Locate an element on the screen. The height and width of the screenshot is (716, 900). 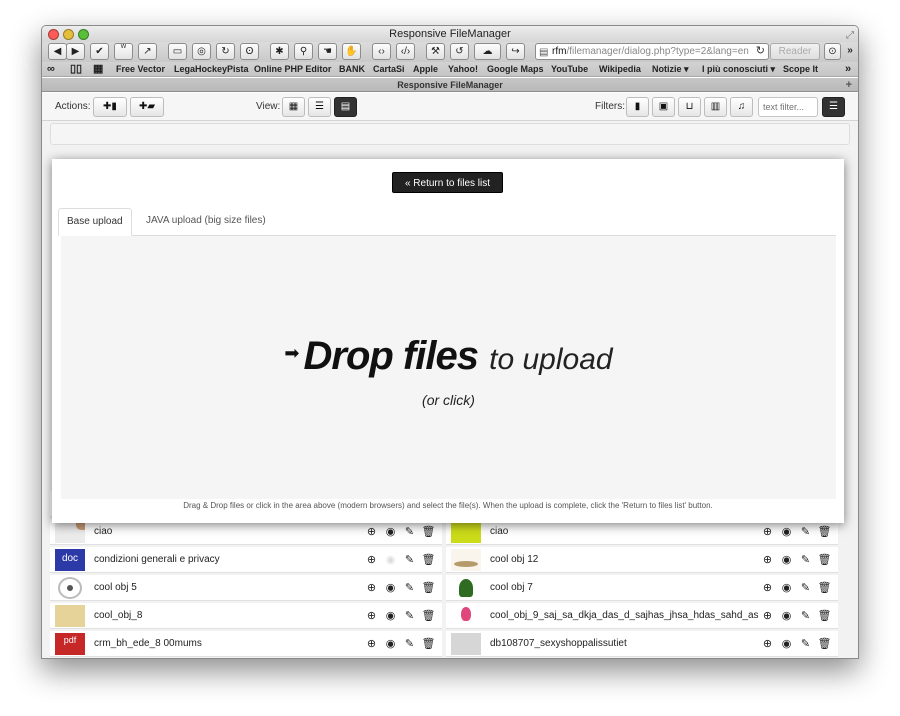
share-button: ↪ is located at coordinates (515, 51).